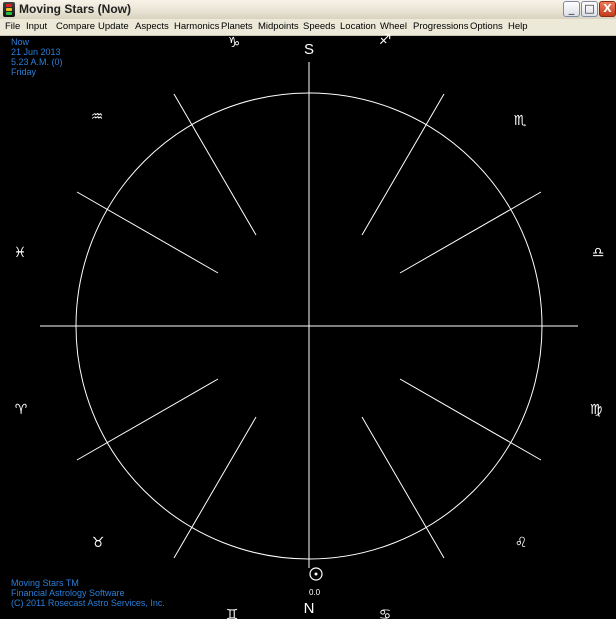  What do you see at coordinates (232, 613) in the screenshot?
I see `gemini-icon: ♊` at bounding box center [232, 613].